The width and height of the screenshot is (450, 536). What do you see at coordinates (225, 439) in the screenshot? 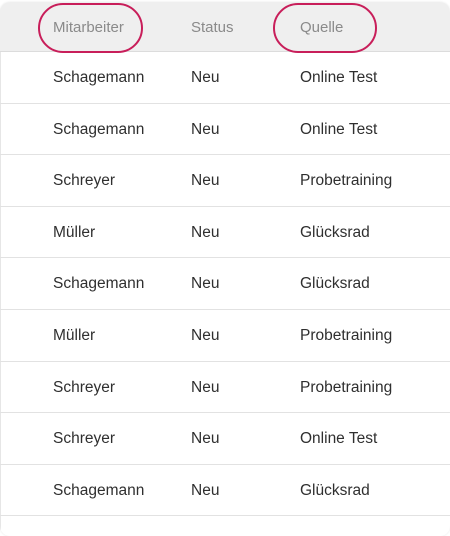
I see `table-row: Schreyer Neu Online Test` at bounding box center [225, 439].